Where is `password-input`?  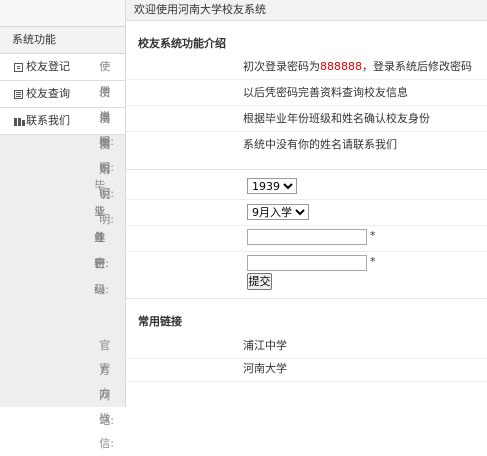
password-input is located at coordinates (307, 263).